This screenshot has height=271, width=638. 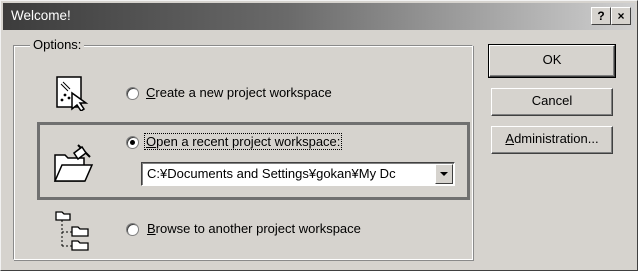 What do you see at coordinates (601, 16) in the screenshot?
I see `help-button: ?` at bounding box center [601, 16].